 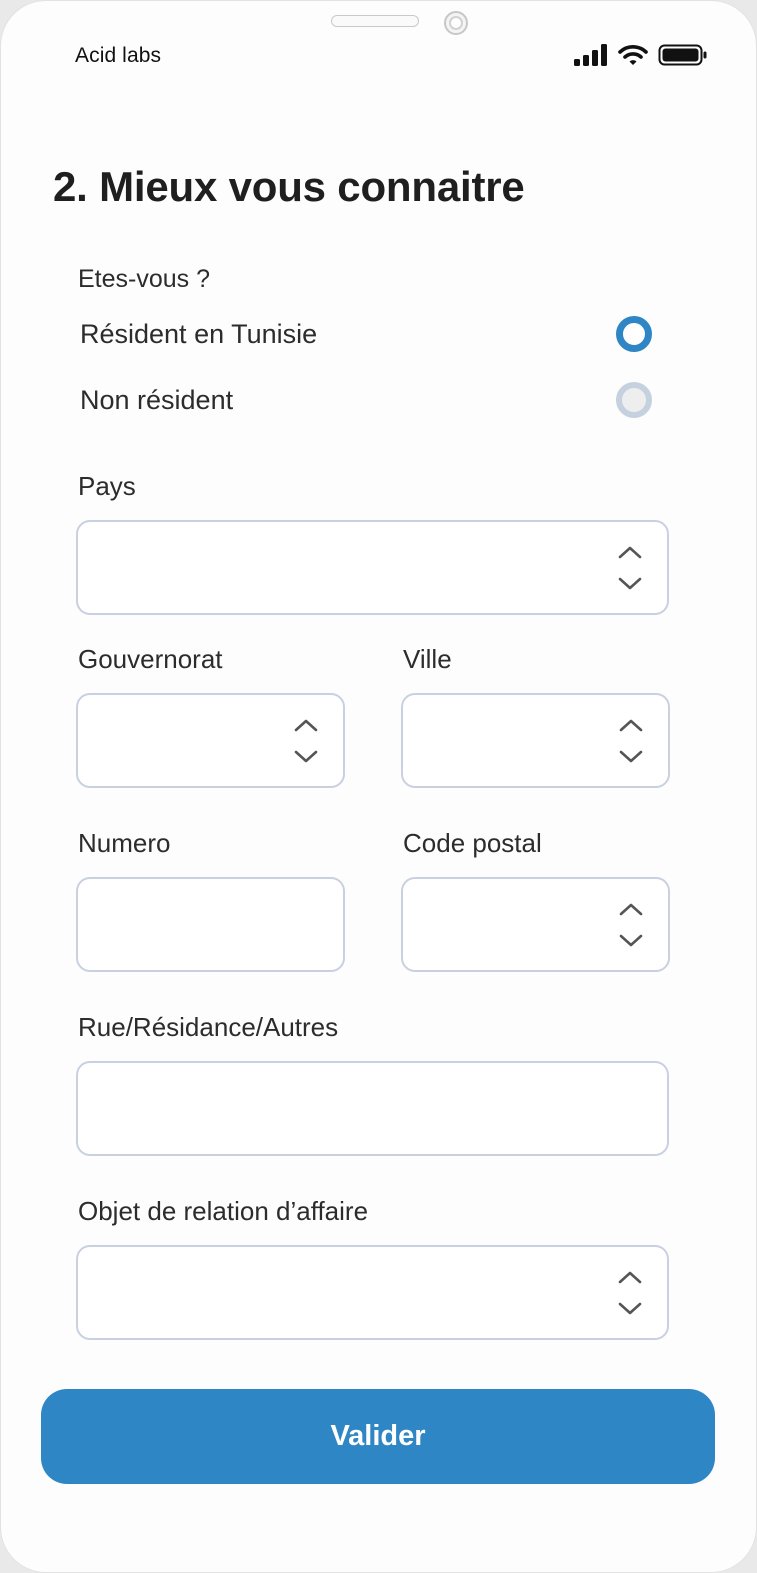 What do you see at coordinates (144, 279) in the screenshot?
I see `residency-question: Etes-vous ?` at bounding box center [144, 279].